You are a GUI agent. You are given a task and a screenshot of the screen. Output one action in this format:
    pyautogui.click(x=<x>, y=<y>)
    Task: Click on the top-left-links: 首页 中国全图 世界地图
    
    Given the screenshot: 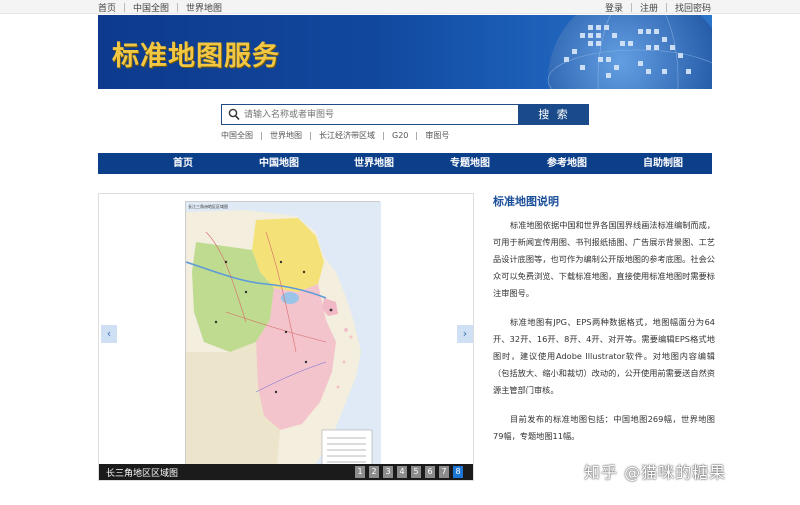 What is the action you would take?
    pyautogui.click(x=160, y=7)
    